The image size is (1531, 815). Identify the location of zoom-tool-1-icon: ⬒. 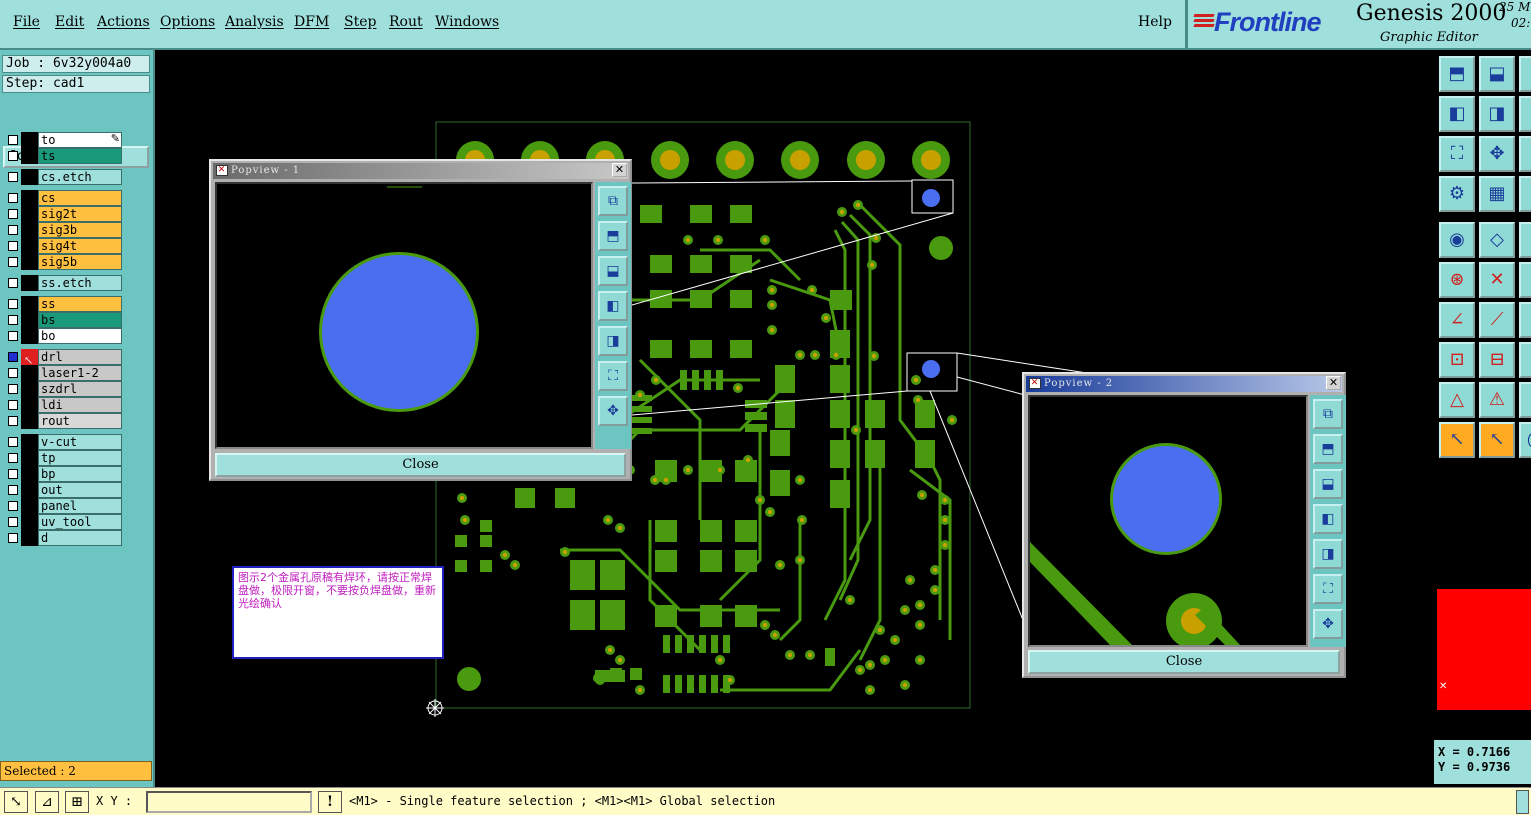
(1457, 74).